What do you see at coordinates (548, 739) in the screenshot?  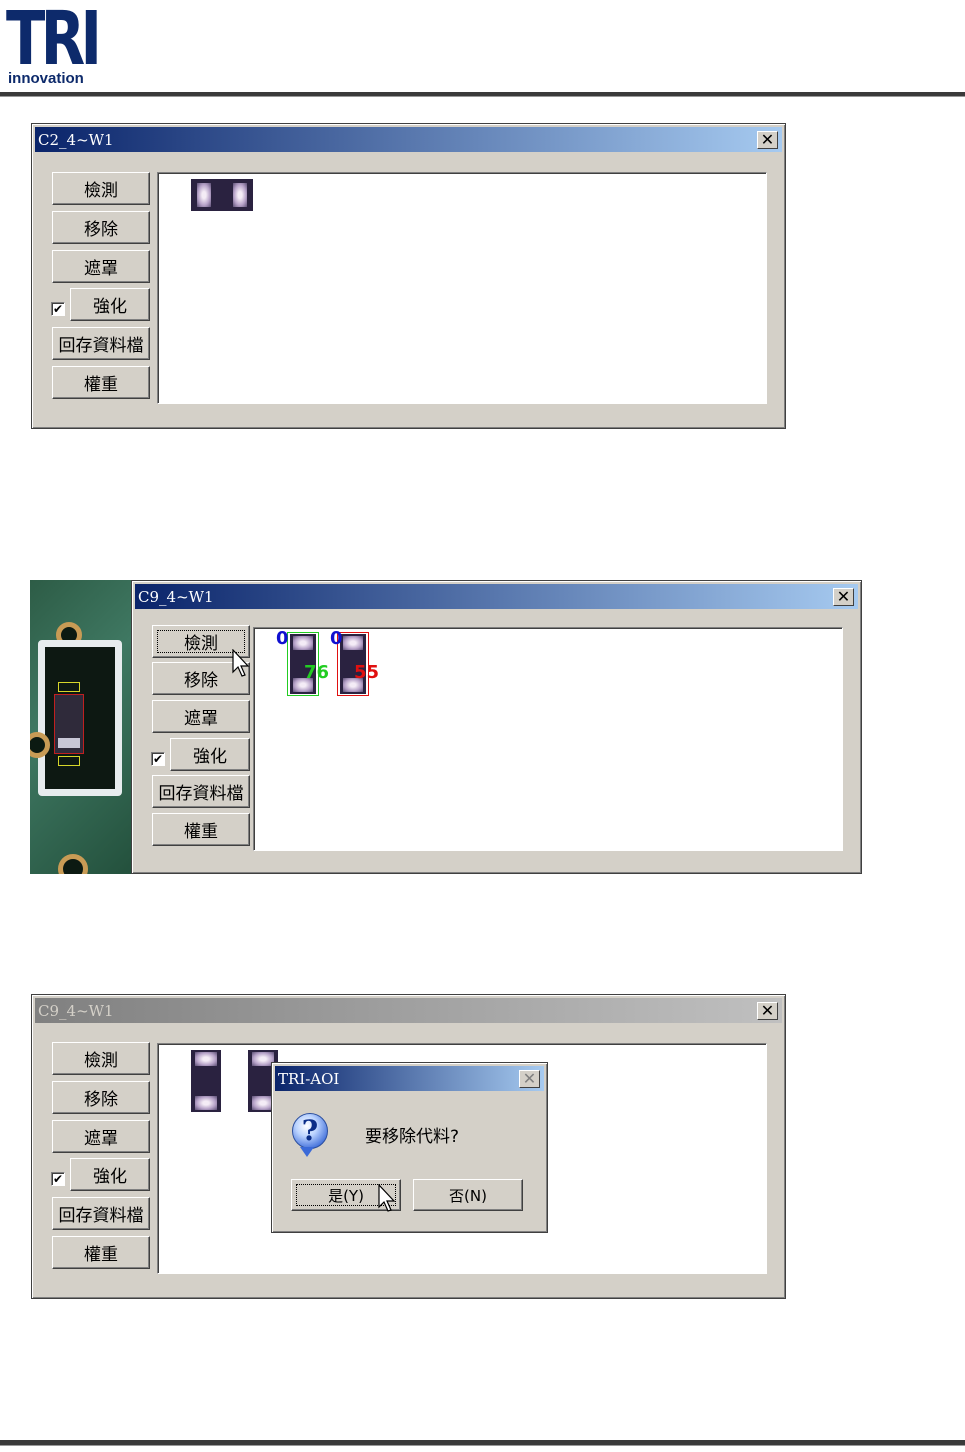 I see `image-panel: 0 76 0 55` at bounding box center [548, 739].